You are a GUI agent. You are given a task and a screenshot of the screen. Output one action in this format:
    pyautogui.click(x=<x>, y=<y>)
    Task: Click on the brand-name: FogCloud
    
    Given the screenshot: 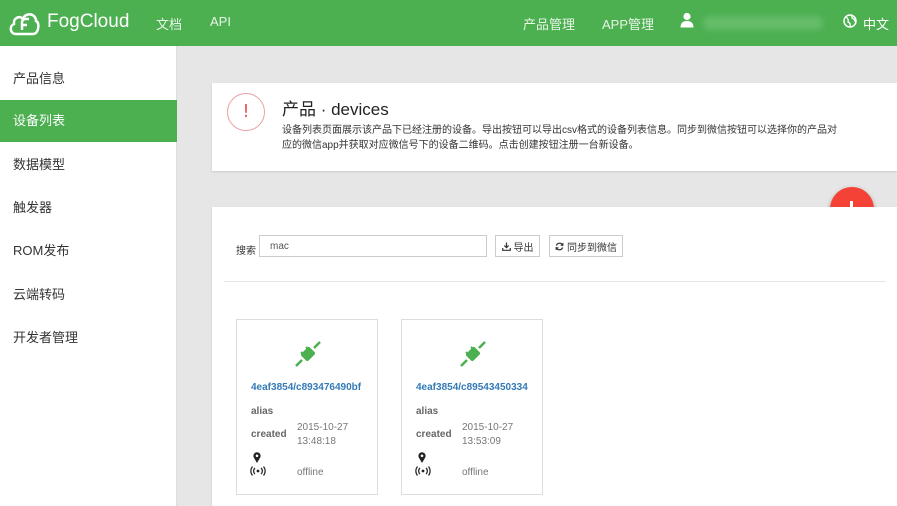 What is the action you would take?
    pyautogui.click(x=88, y=22)
    